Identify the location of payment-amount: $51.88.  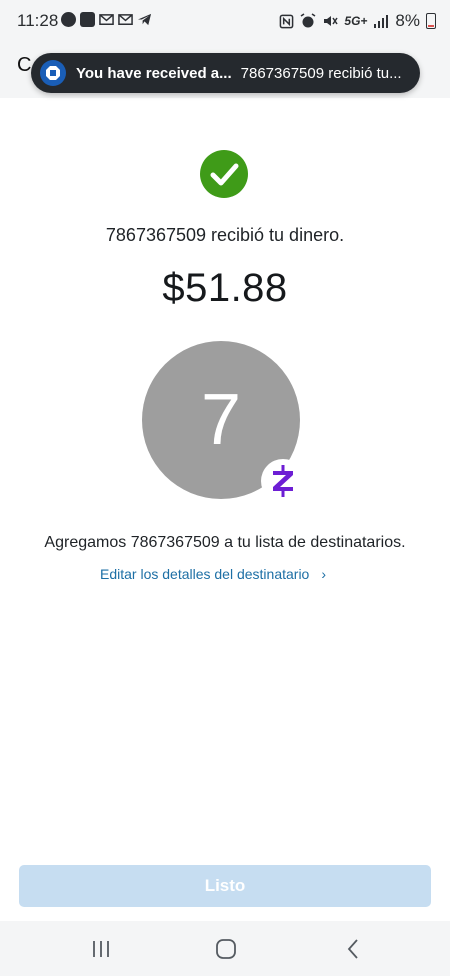
(225, 288).